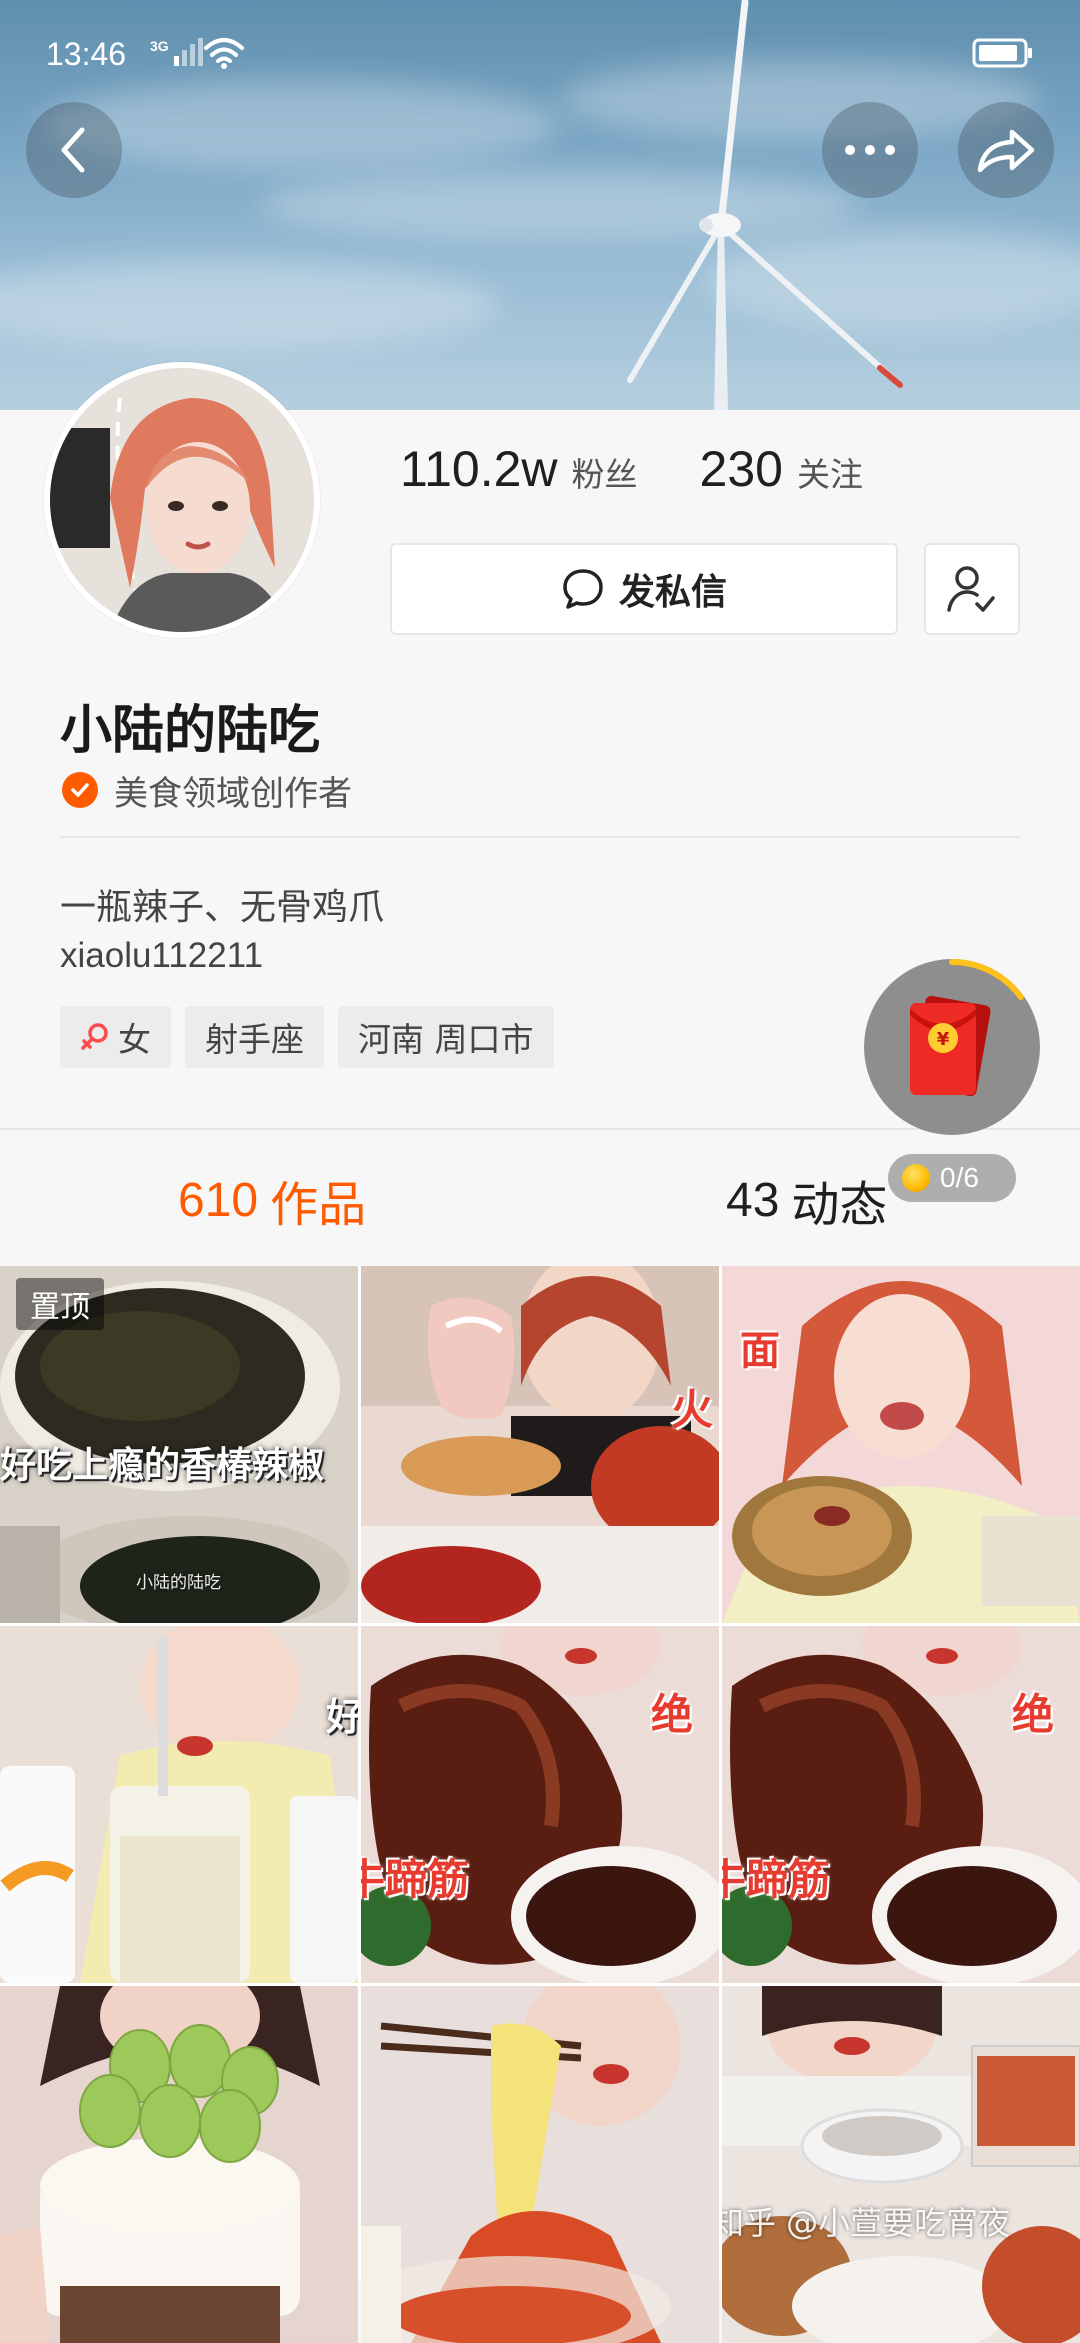 This screenshot has width=1080, height=2343. What do you see at coordinates (86, 54) in the screenshot?
I see `status-time: 13:46` at bounding box center [86, 54].